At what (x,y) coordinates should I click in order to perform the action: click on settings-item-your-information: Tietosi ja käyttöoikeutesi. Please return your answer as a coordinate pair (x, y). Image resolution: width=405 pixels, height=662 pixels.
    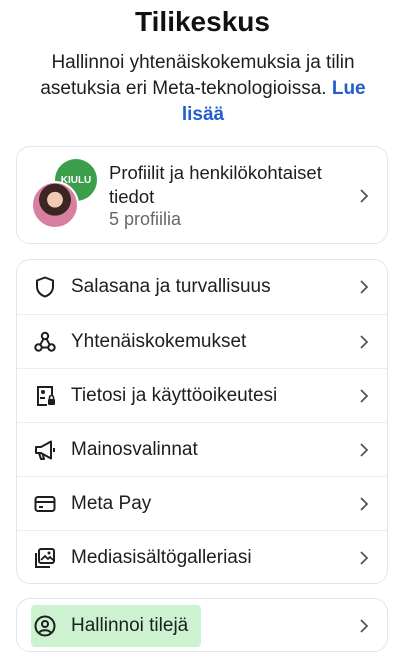
    Looking at the image, I should click on (202, 395).